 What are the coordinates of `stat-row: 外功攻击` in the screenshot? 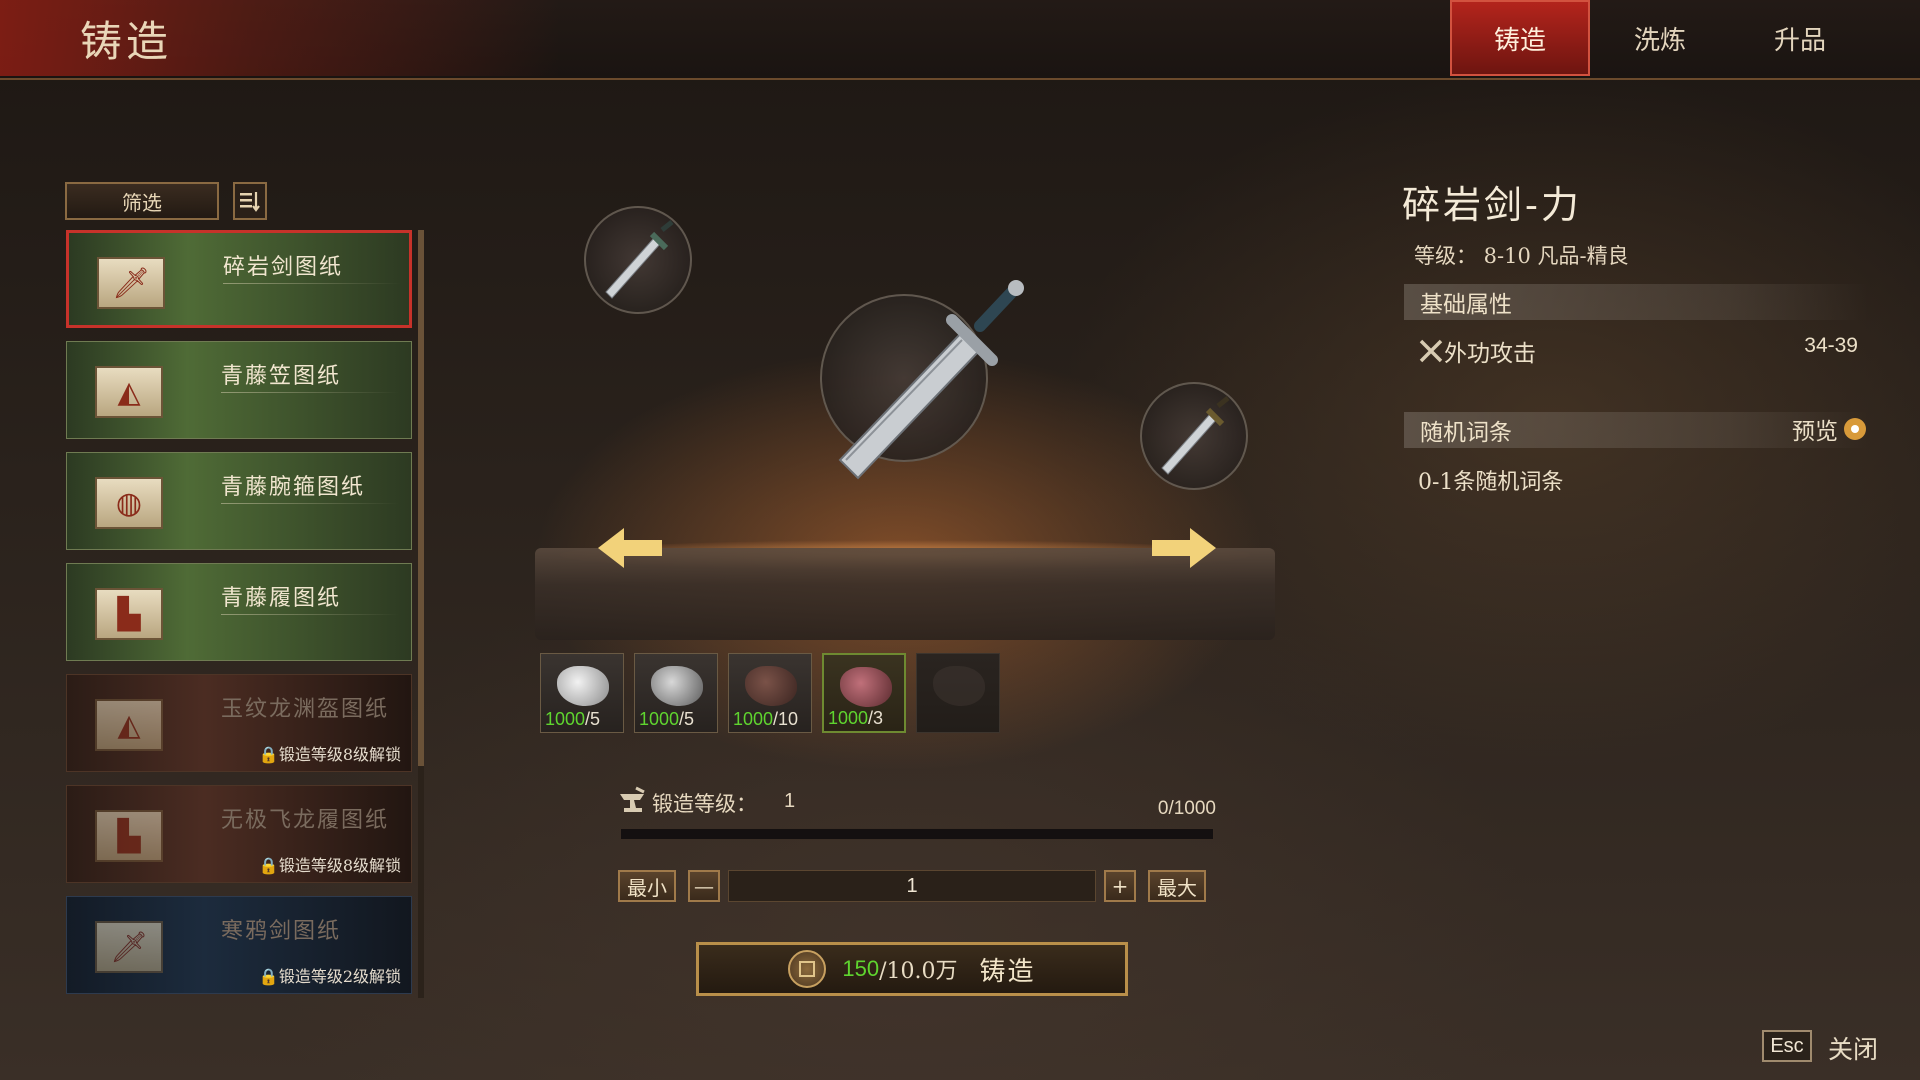 It's located at (1477, 351).